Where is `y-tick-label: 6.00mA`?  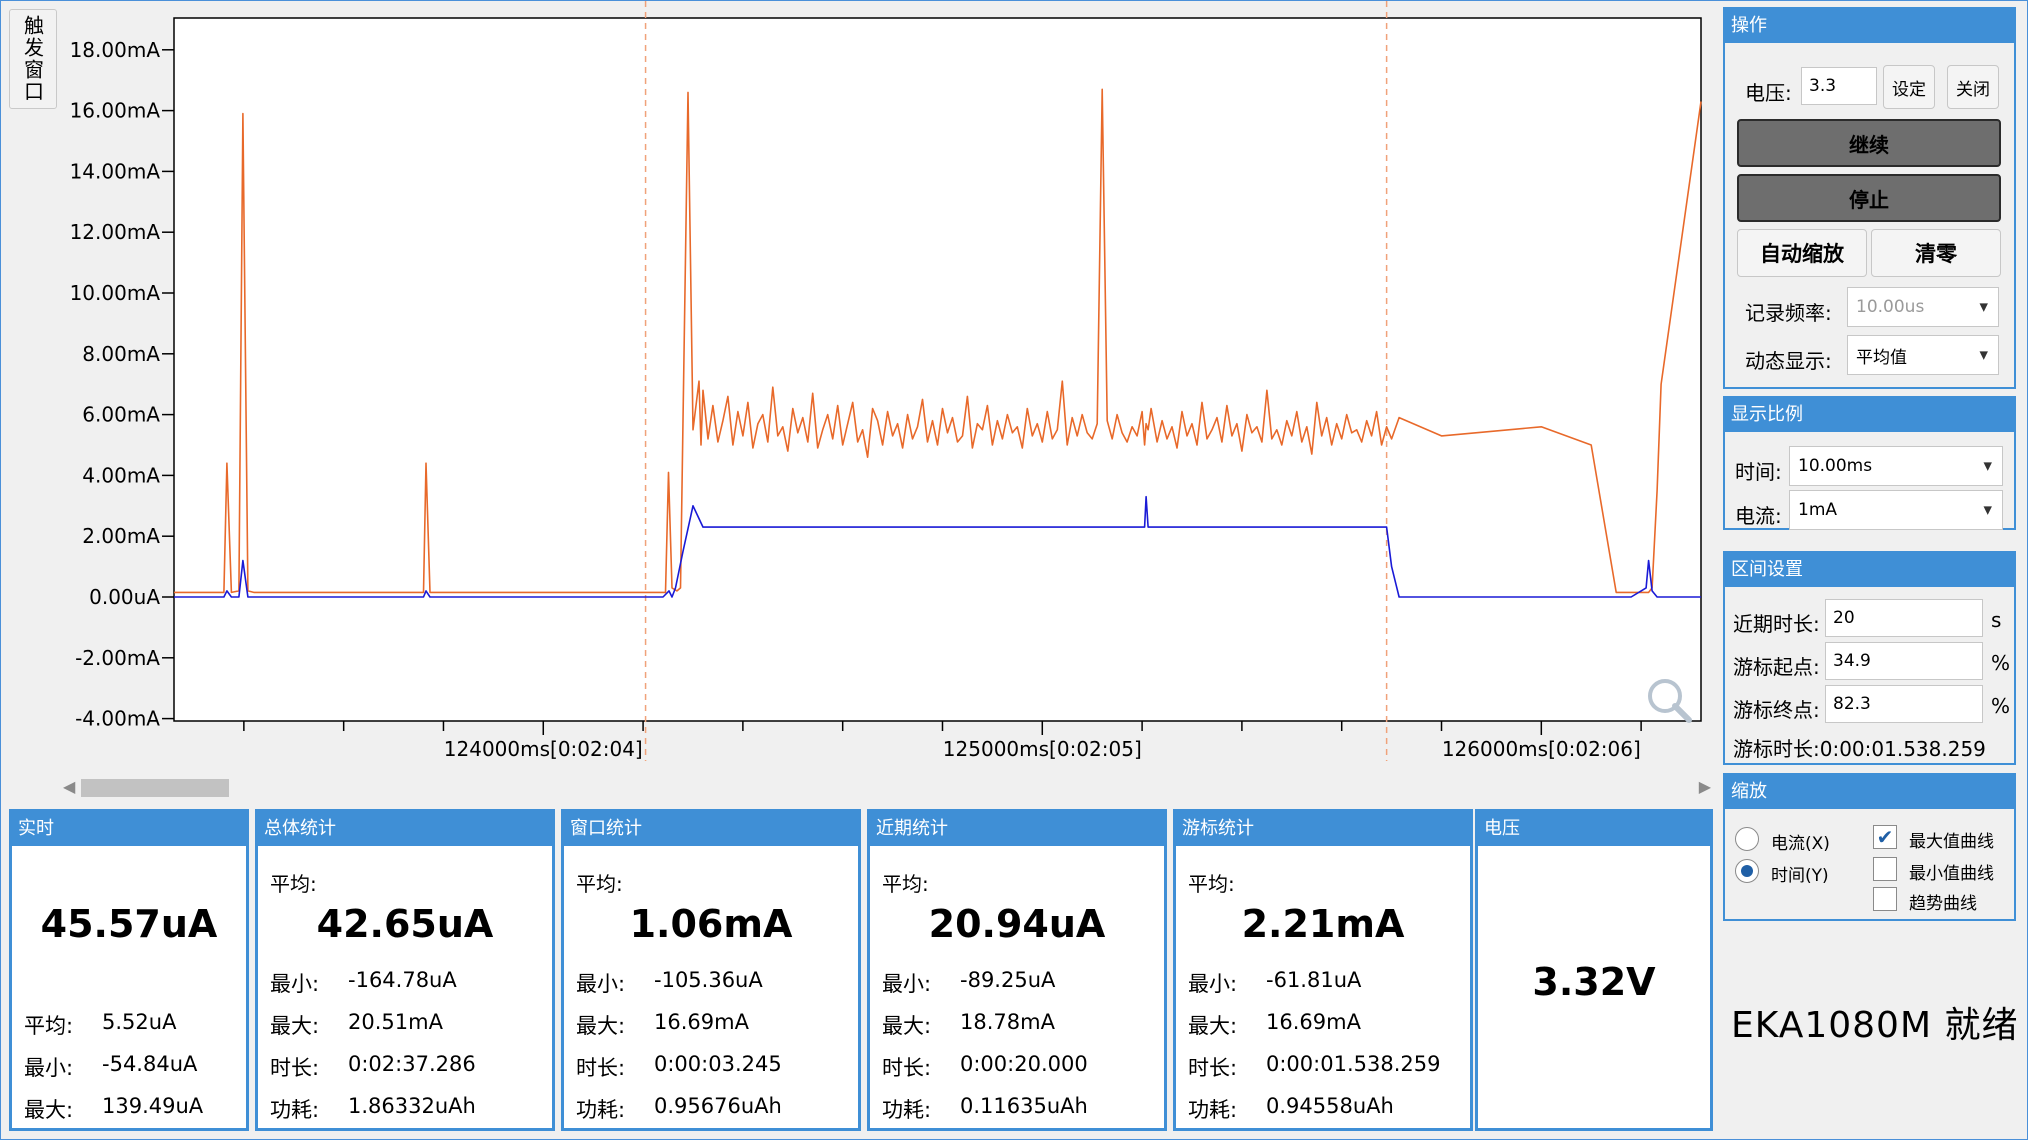
y-tick-label: 6.00mA is located at coordinates (121, 415).